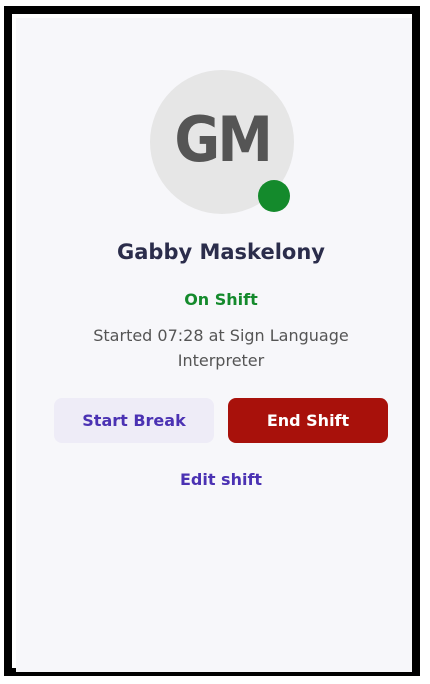  I want to click on end-shift-label: End Shift, so click(308, 420).